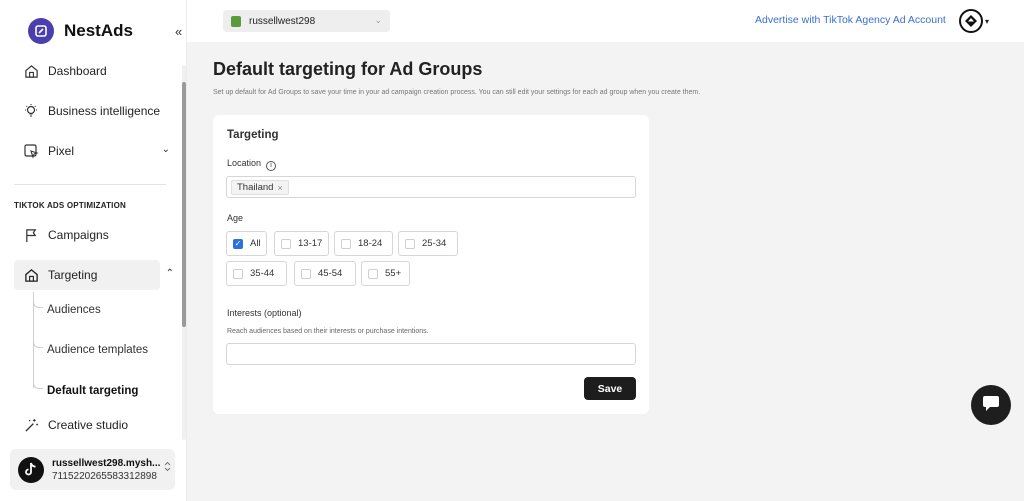  What do you see at coordinates (61, 151) in the screenshot?
I see `sidebar-item-label: Pixel` at bounding box center [61, 151].